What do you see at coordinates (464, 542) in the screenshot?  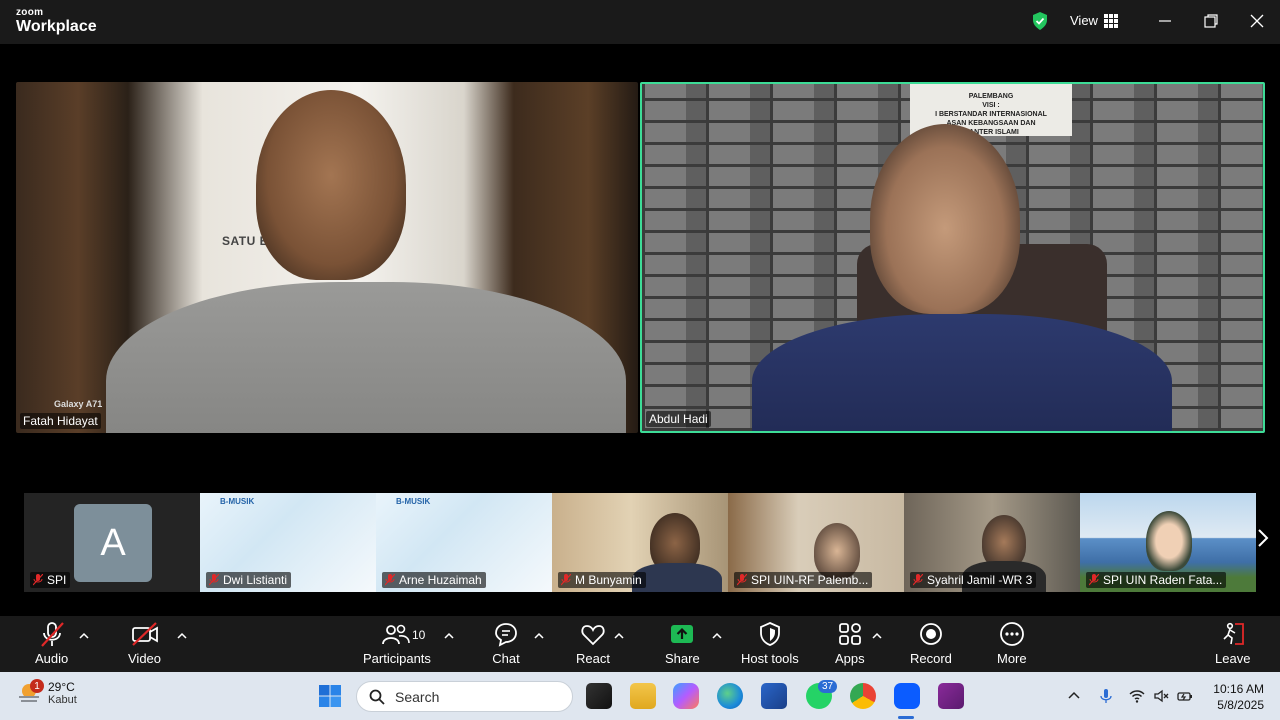 I see `thumbnail-arne-huzaimah: B-MUSIK Arne Huzaimah` at bounding box center [464, 542].